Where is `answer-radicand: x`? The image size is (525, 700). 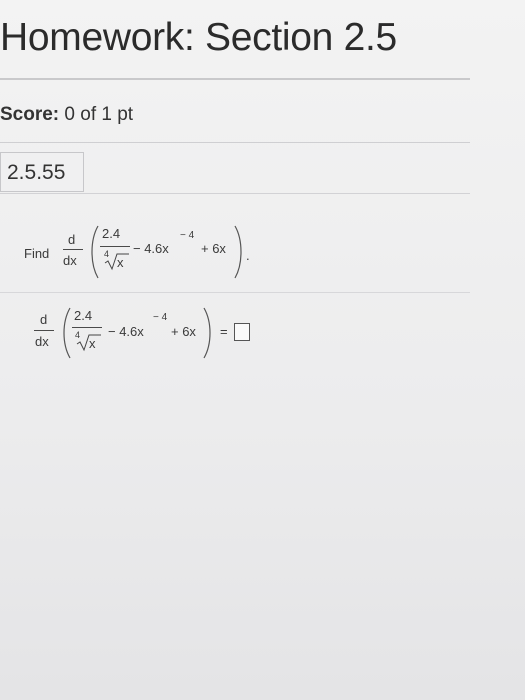 answer-radicand: x is located at coordinates (92, 343).